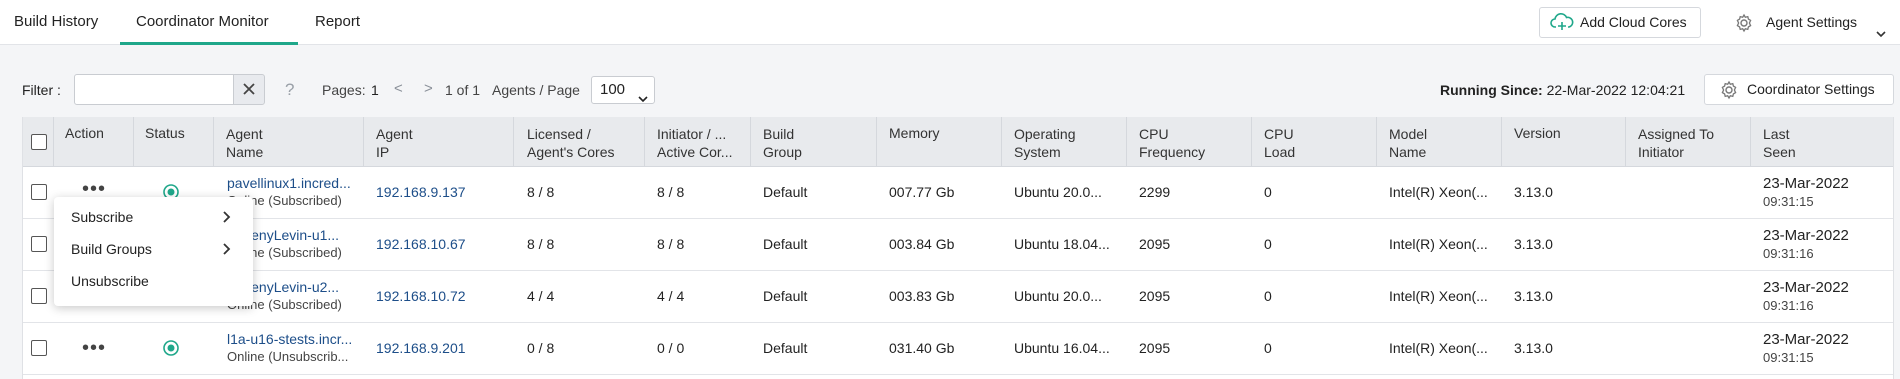 Image resolution: width=1900 pixels, height=379 pixels. What do you see at coordinates (1810, 22) in the screenshot?
I see `agent-settings-dropdown: Agent Settings` at bounding box center [1810, 22].